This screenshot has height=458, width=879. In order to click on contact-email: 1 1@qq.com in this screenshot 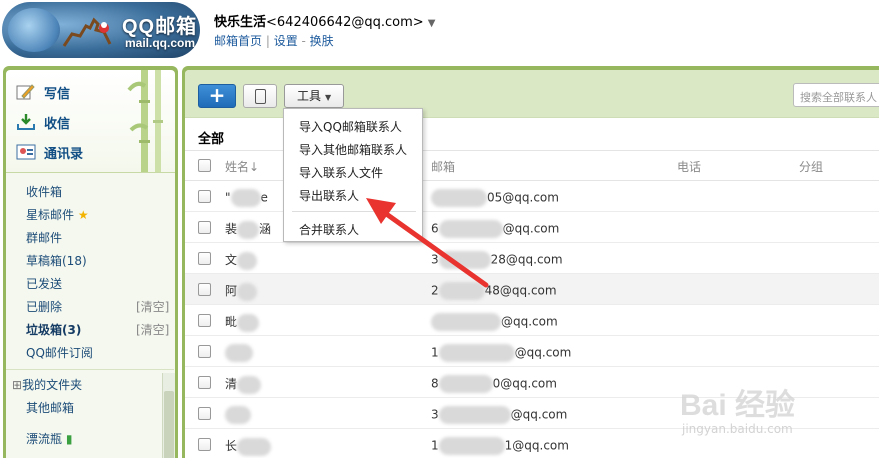, I will do `click(500, 446)`.